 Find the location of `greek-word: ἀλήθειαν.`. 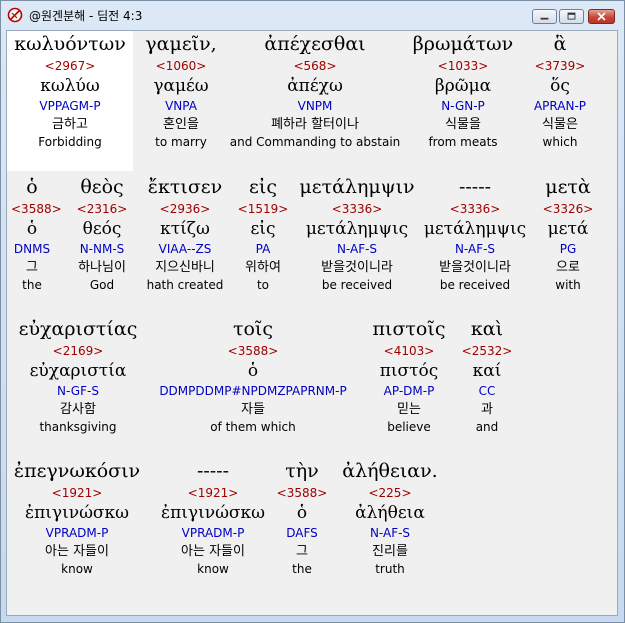

greek-word: ἀλήθειαν. is located at coordinates (390, 471).